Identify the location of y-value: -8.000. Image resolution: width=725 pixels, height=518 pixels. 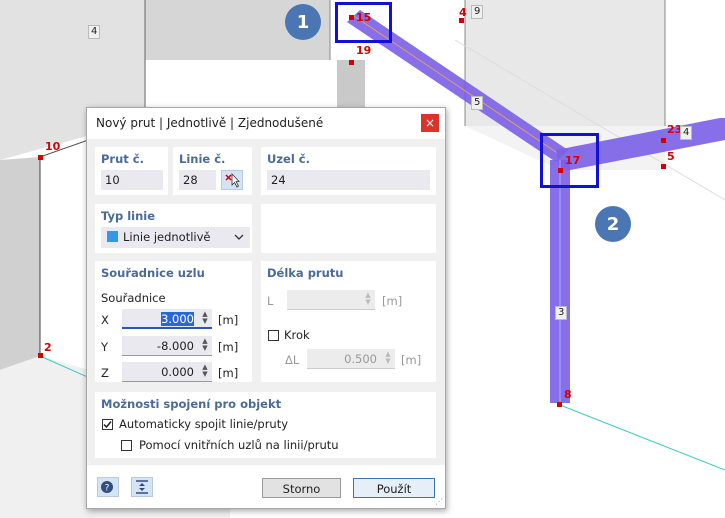
(175, 346).